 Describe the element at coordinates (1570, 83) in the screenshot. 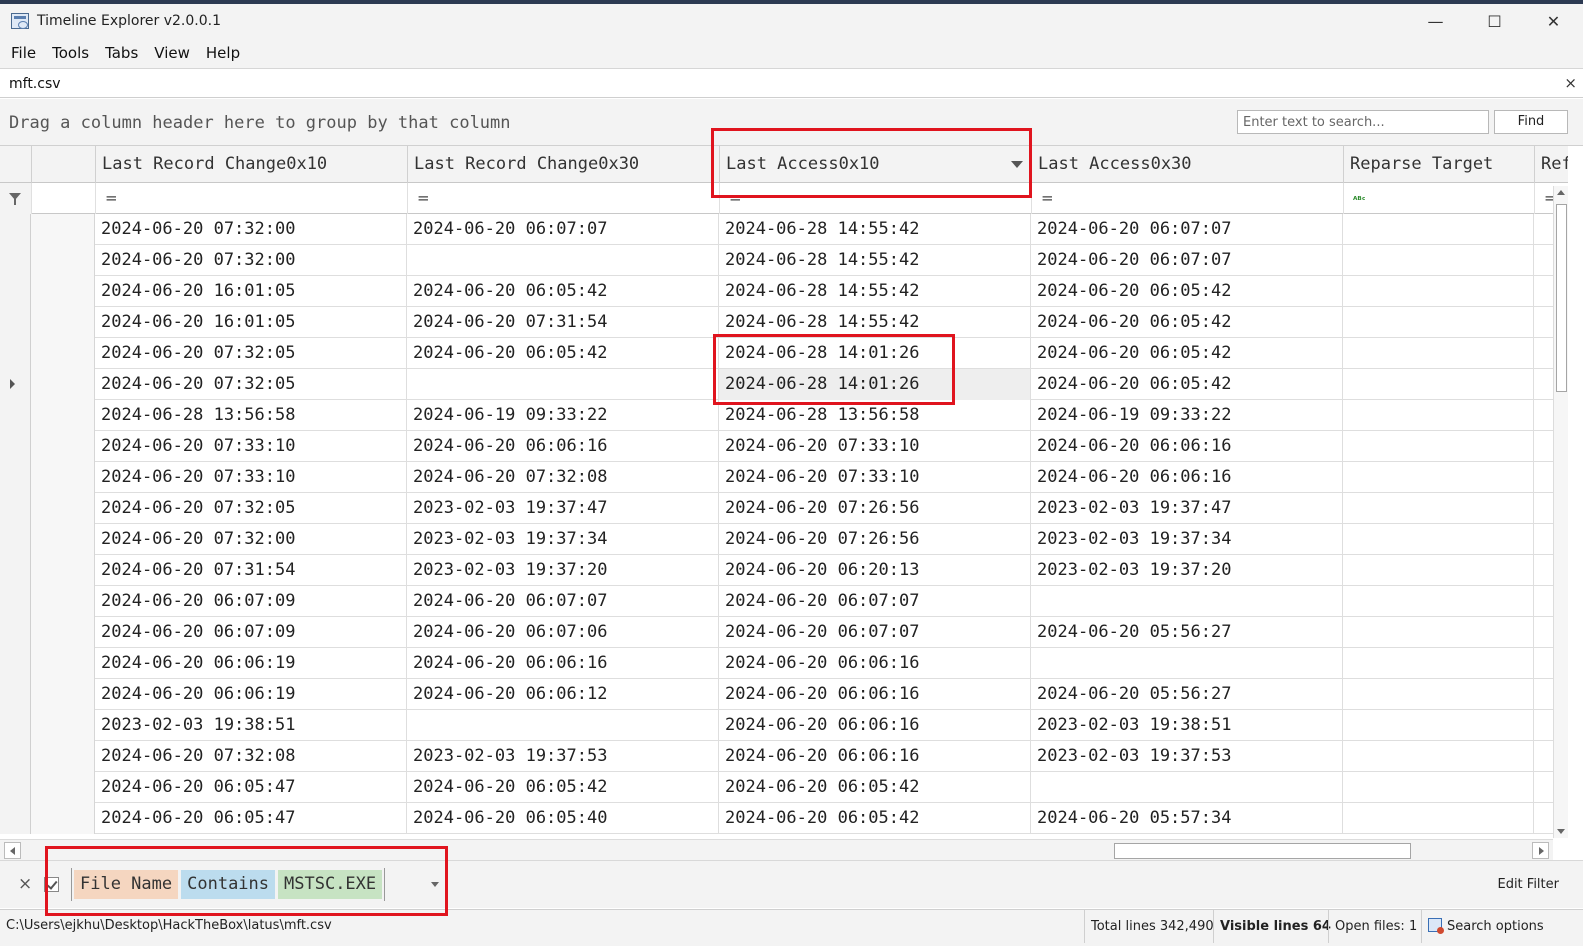

I see `tab-close-icon: ×` at that location.